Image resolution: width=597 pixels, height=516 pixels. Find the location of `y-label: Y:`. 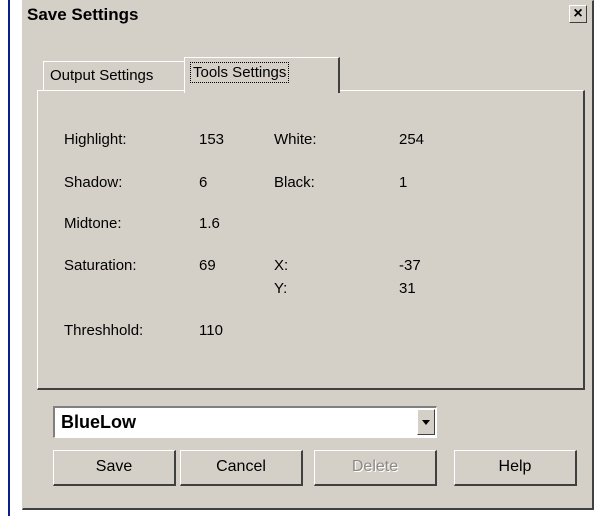

y-label: Y: is located at coordinates (281, 288).